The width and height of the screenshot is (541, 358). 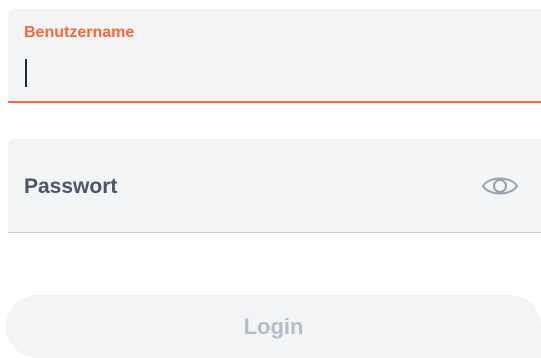 What do you see at coordinates (71, 186) in the screenshot?
I see `password-label: Passwort` at bounding box center [71, 186].